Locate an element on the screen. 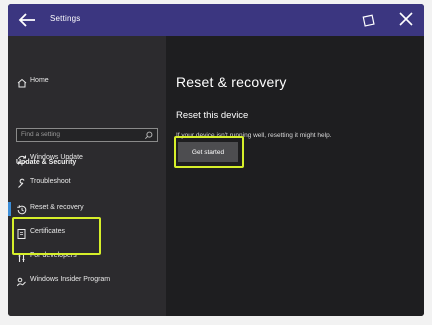  home-icon is located at coordinates (22, 83).